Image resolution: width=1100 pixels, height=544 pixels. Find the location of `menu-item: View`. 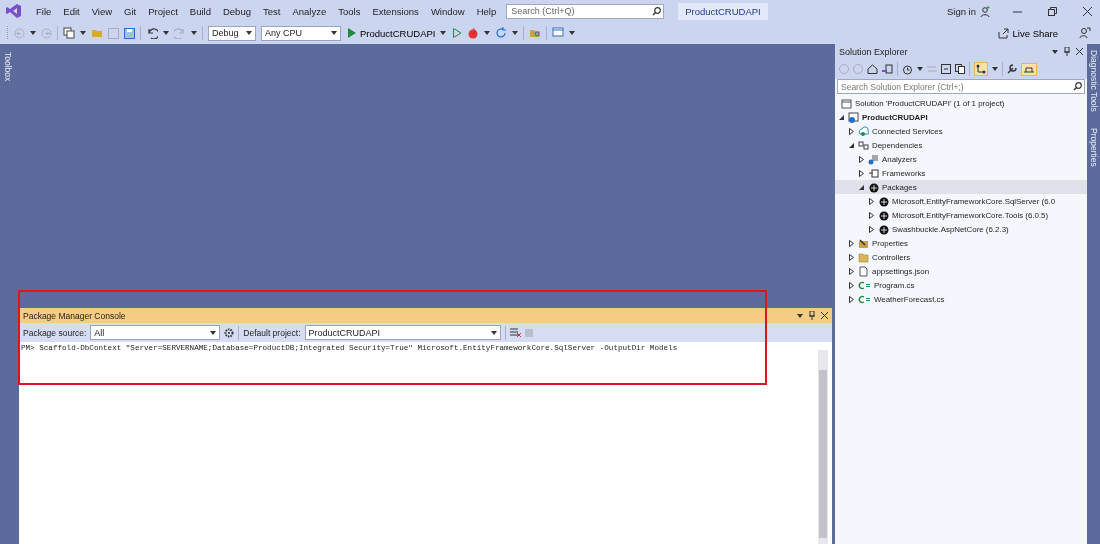

menu-item: View is located at coordinates (102, 11).